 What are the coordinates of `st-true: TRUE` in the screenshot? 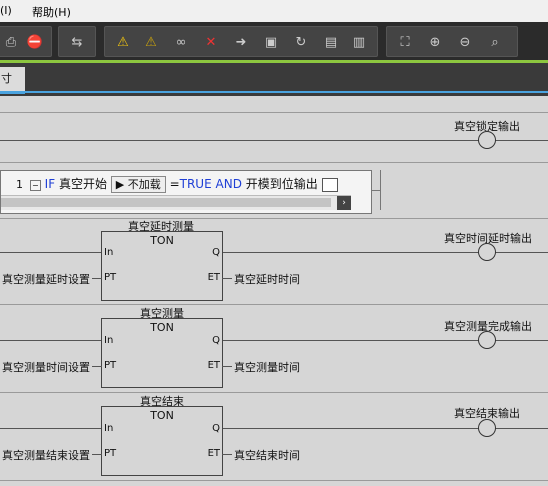 It's located at (195, 184).